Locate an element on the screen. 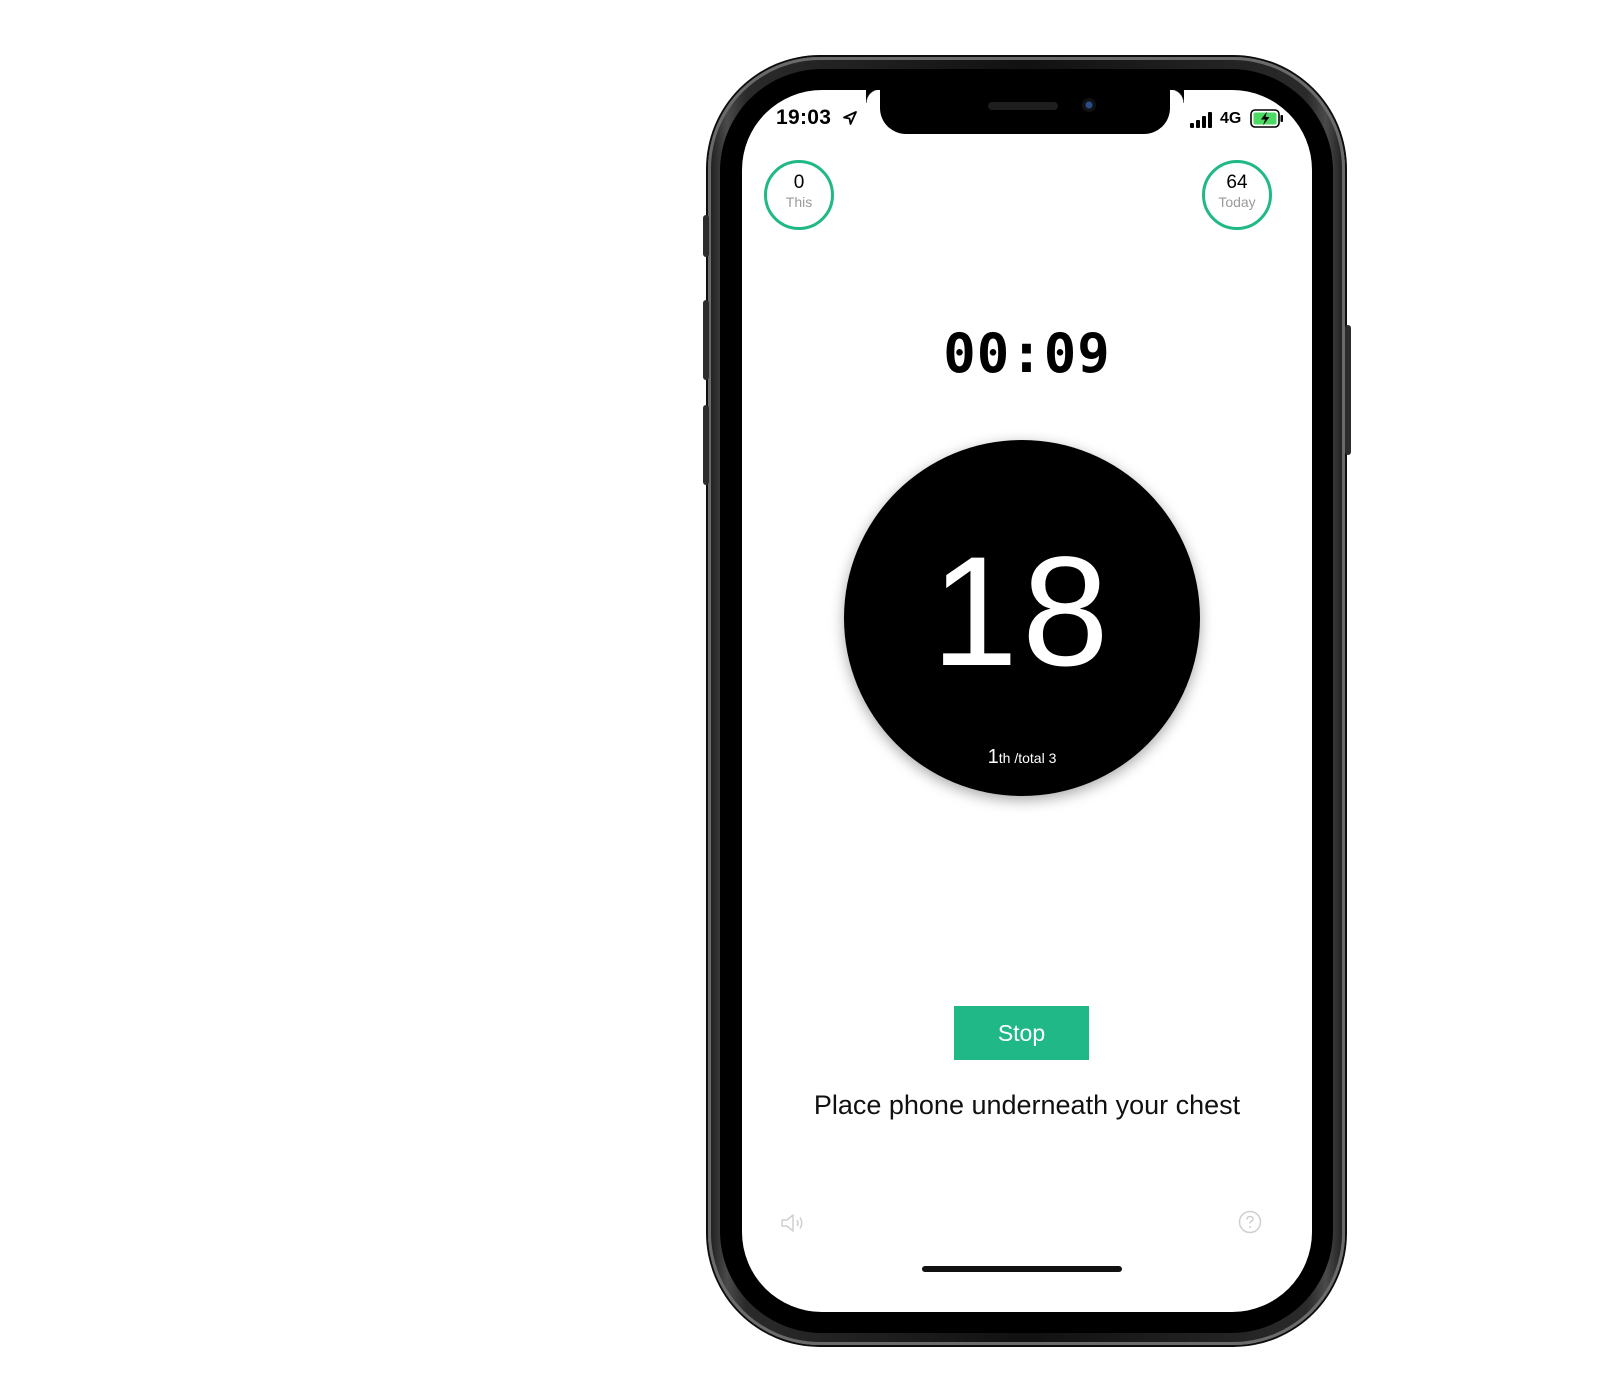  counter-today-value: 64 is located at coordinates (1237, 182).